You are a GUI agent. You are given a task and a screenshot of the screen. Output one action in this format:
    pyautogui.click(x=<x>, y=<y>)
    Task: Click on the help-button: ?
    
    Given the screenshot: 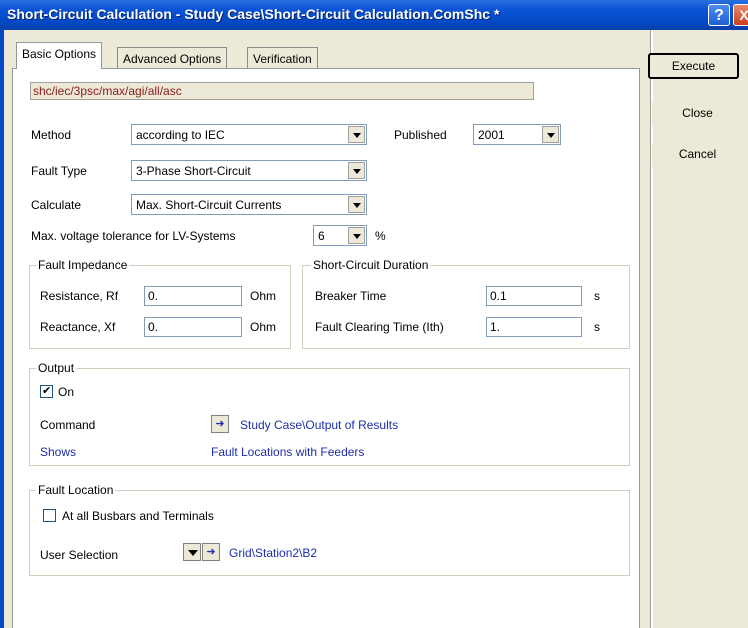 What is the action you would take?
    pyautogui.click(x=719, y=15)
    